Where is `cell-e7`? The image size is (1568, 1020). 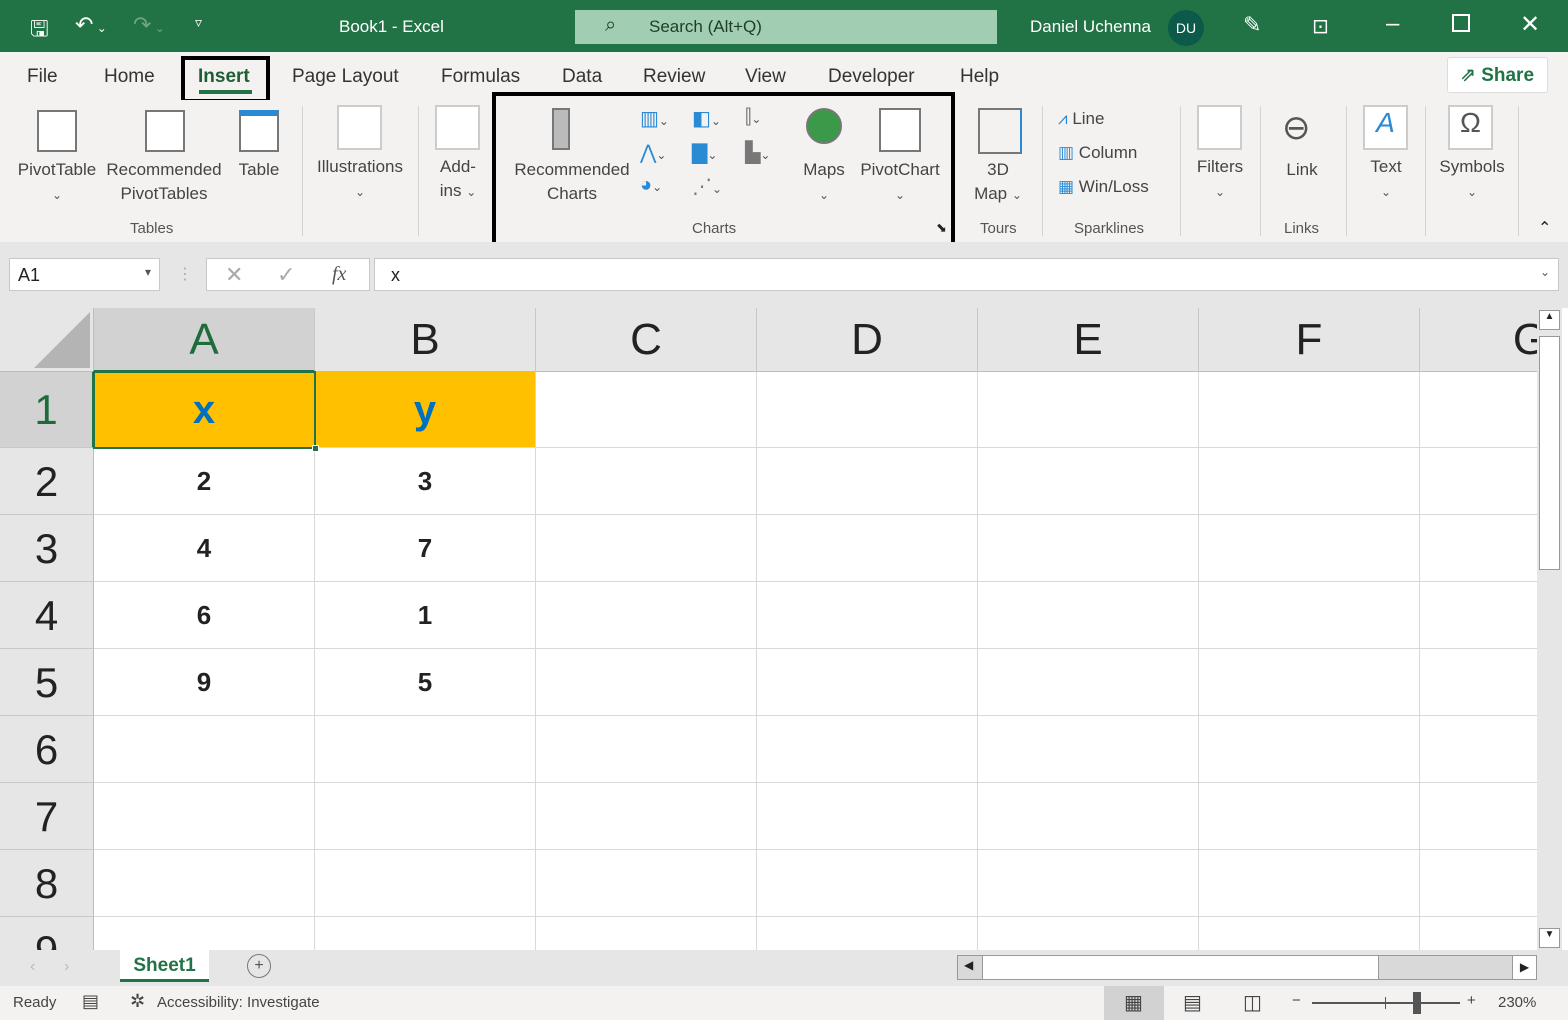
cell-e7 is located at coordinates (1088, 816).